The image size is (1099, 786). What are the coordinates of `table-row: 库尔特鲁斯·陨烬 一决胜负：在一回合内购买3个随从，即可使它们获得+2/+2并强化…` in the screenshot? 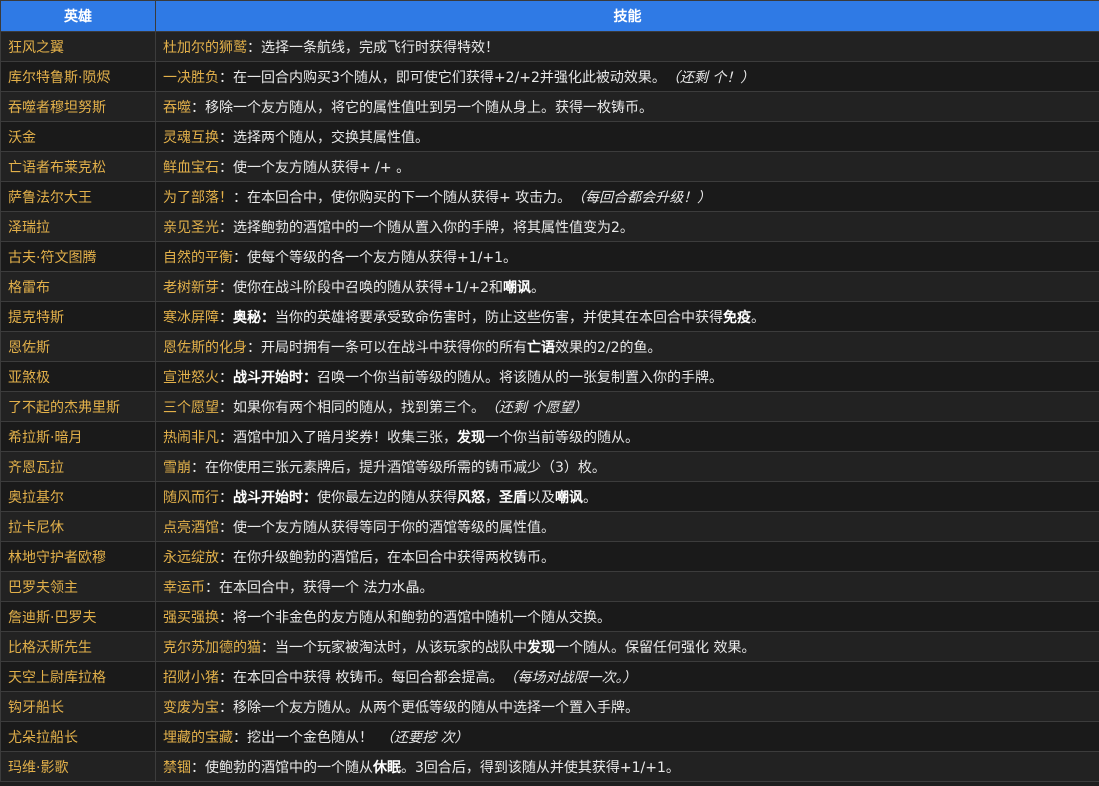 It's located at (549, 76).